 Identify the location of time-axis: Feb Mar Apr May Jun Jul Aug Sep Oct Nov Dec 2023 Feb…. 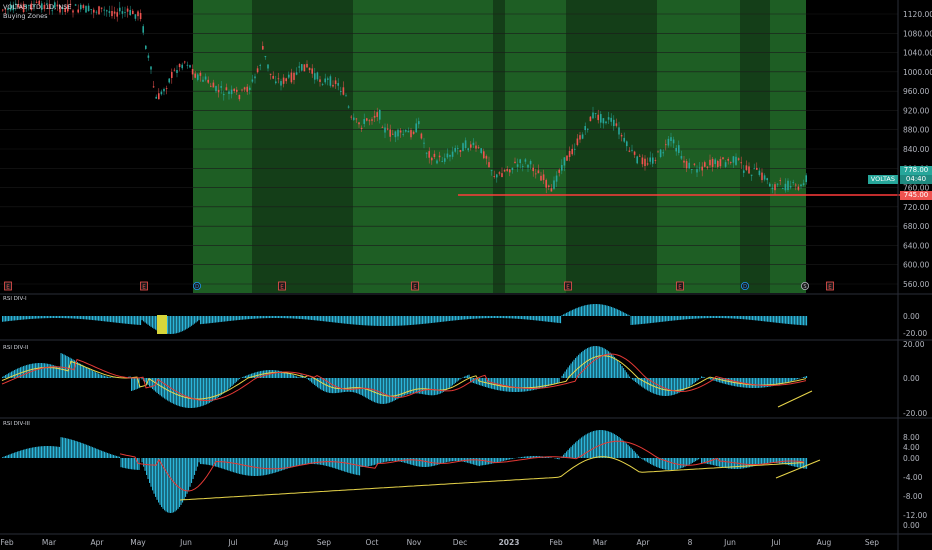
(439, 542).